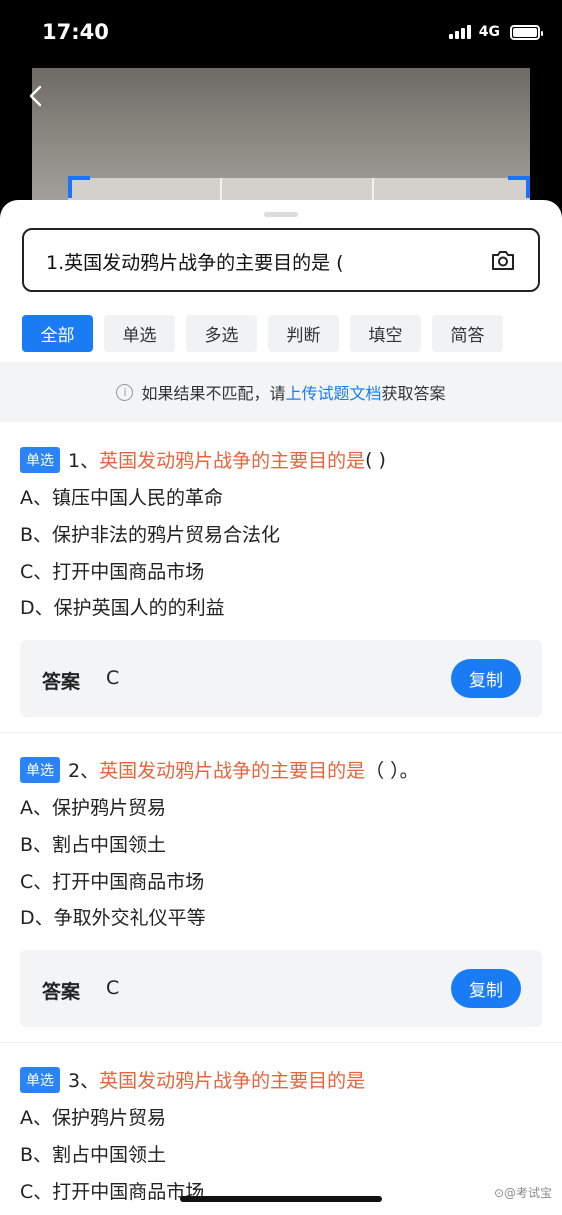 This screenshot has height=1215, width=562. What do you see at coordinates (84, 1081) in the screenshot?
I see `question-number: 3、` at bounding box center [84, 1081].